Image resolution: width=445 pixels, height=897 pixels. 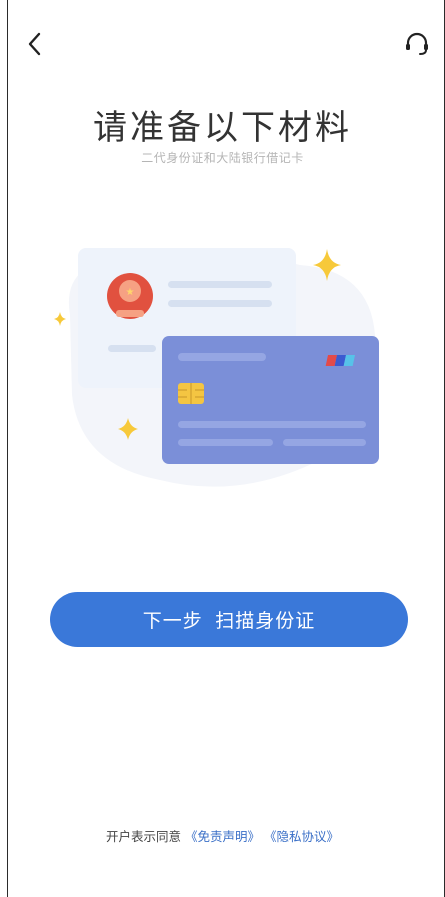 I want to click on agreement-prefix: 开户表示同意, so click(x=143, y=836).